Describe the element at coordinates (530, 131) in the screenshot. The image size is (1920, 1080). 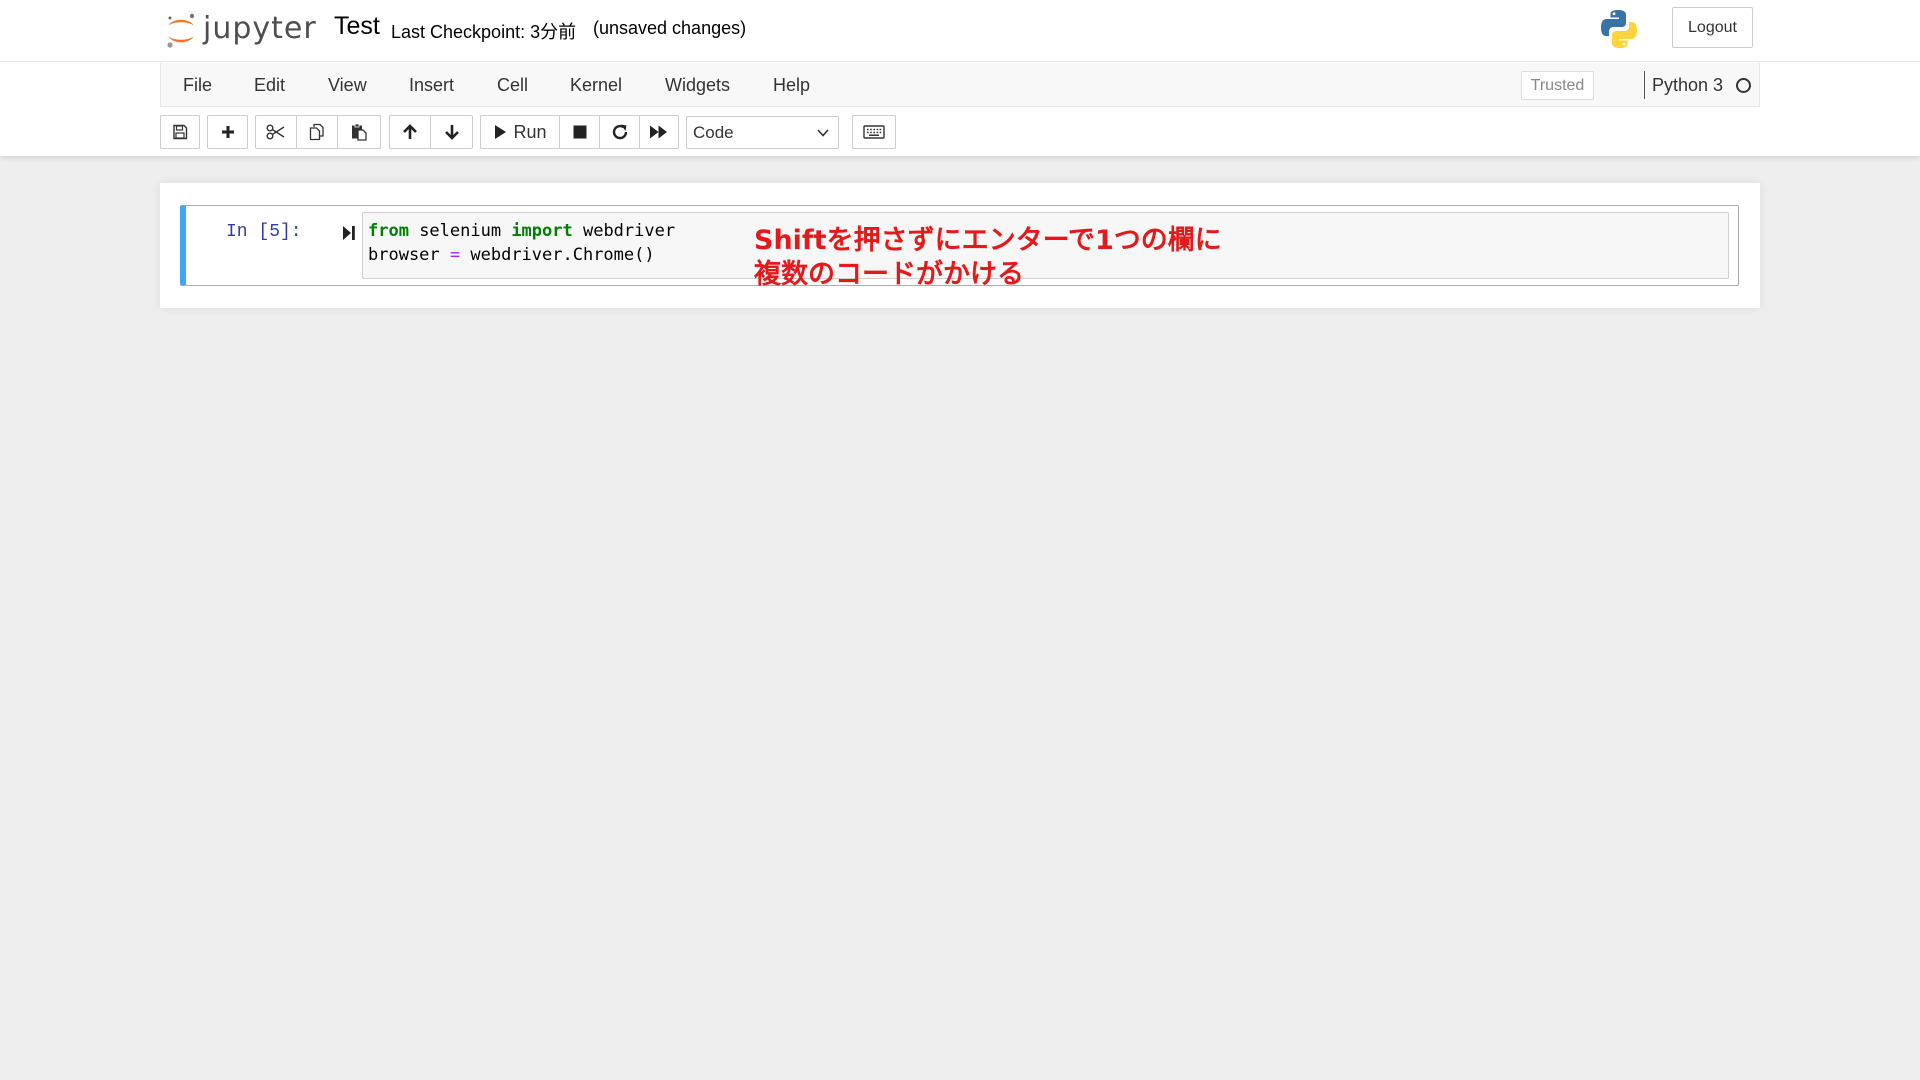
I see `run-button-label: Run` at that location.